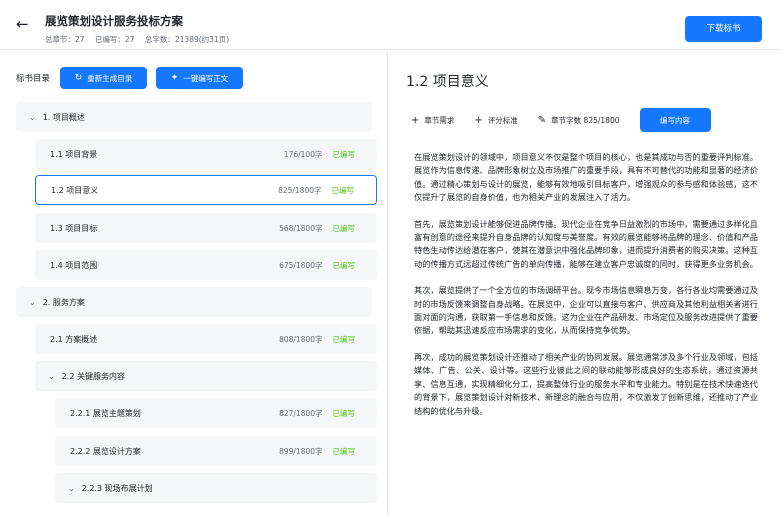  I want to click on toc-item-title: 1.2 项目意义, so click(75, 190).